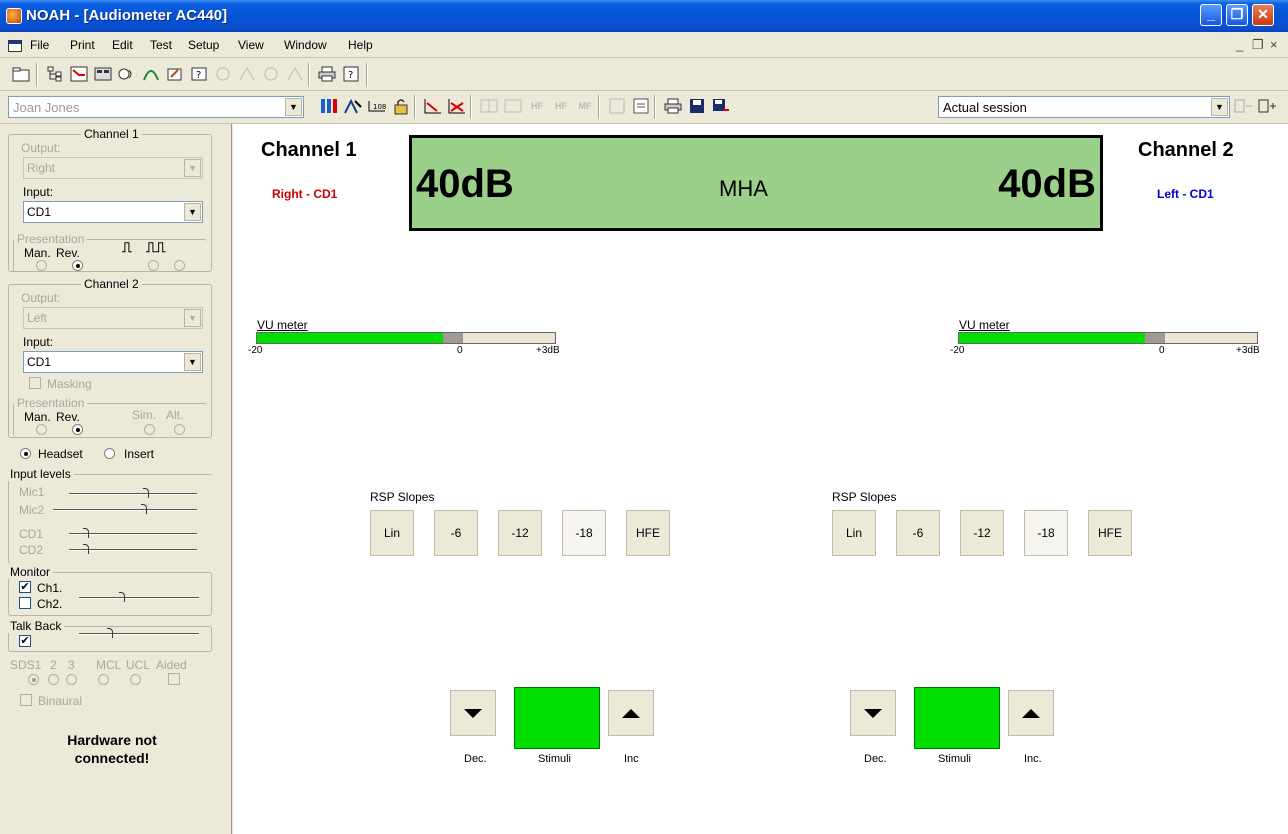 The width and height of the screenshot is (1288, 834). Describe the element at coordinates (1237, 15) in the screenshot. I see `restore-button: ❐` at that location.